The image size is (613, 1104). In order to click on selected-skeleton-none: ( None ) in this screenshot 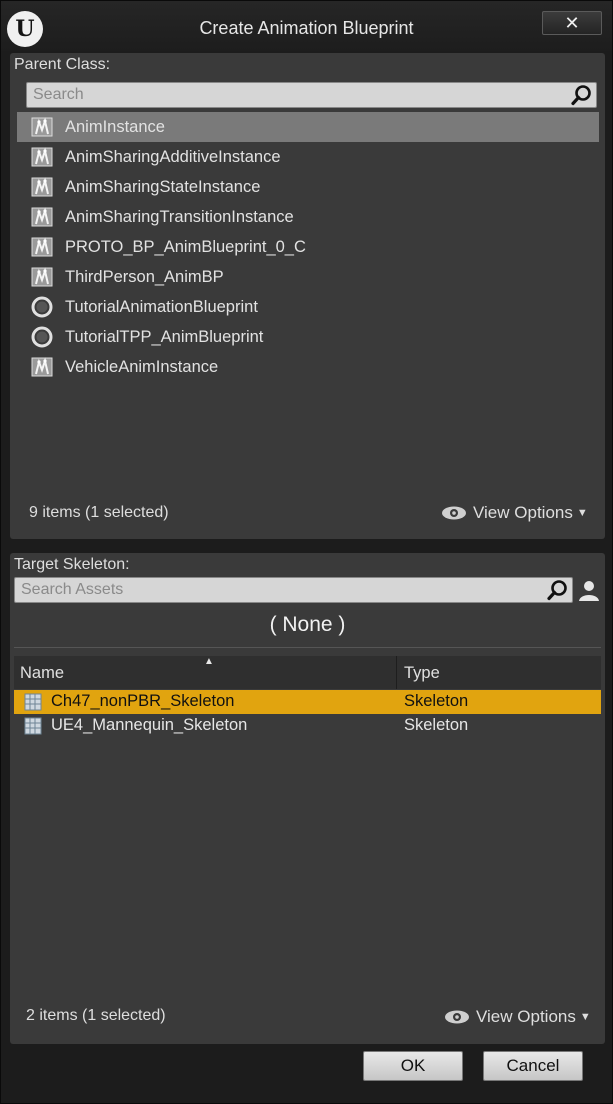, I will do `click(307, 624)`.